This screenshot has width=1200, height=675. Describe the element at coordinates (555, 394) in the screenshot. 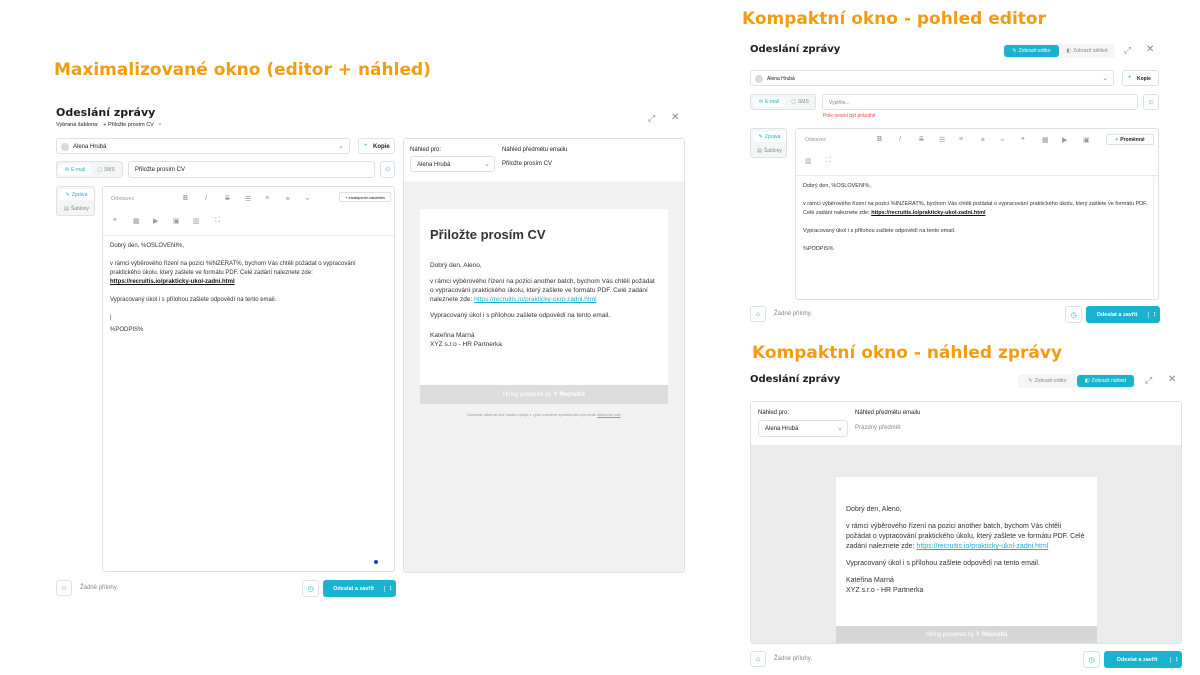

I see `recruitis-logo-icon: Y` at that location.